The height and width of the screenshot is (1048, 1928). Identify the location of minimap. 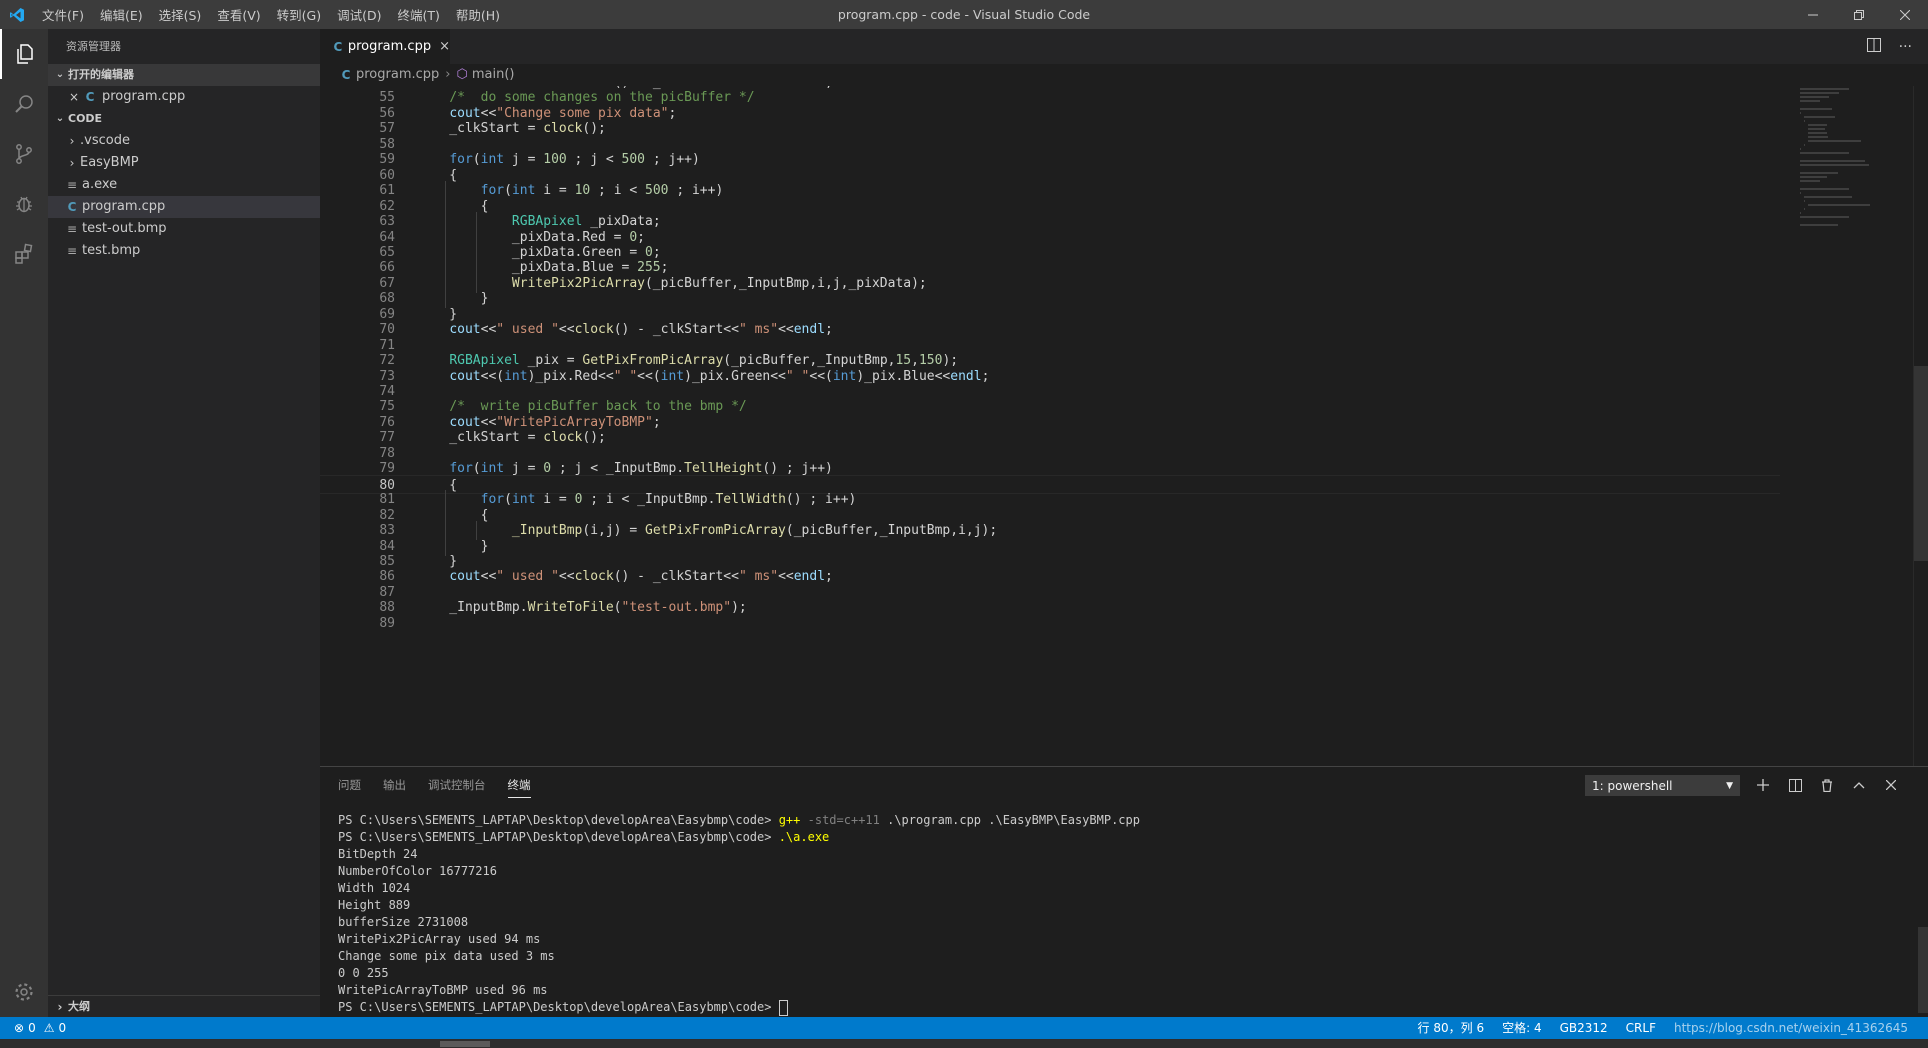
(1848, 186).